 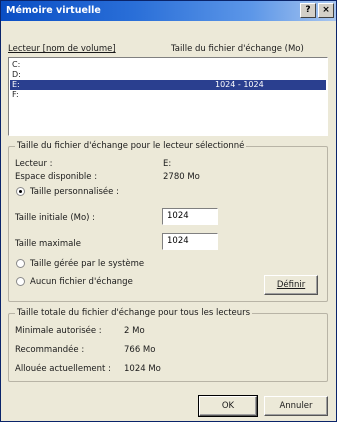 What do you see at coordinates (190, 216) in the screenshot?
I see `initial-size-input: 1024` at bounding box center [190, 216].